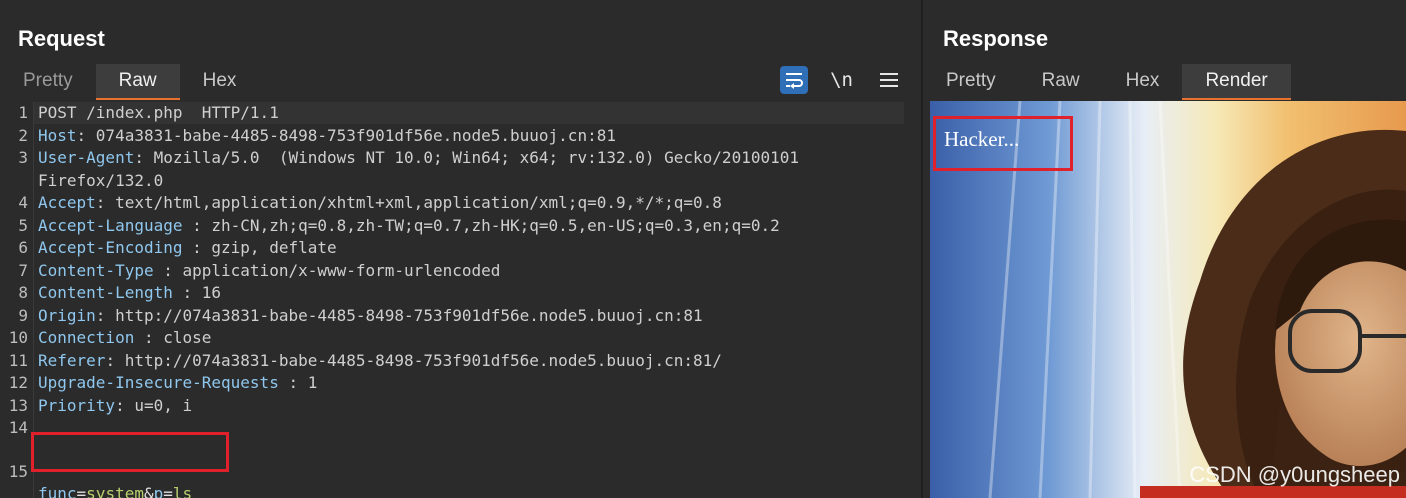  I want to click on line-code: POST /index.php HTTP/1.1, so click(158, 113).